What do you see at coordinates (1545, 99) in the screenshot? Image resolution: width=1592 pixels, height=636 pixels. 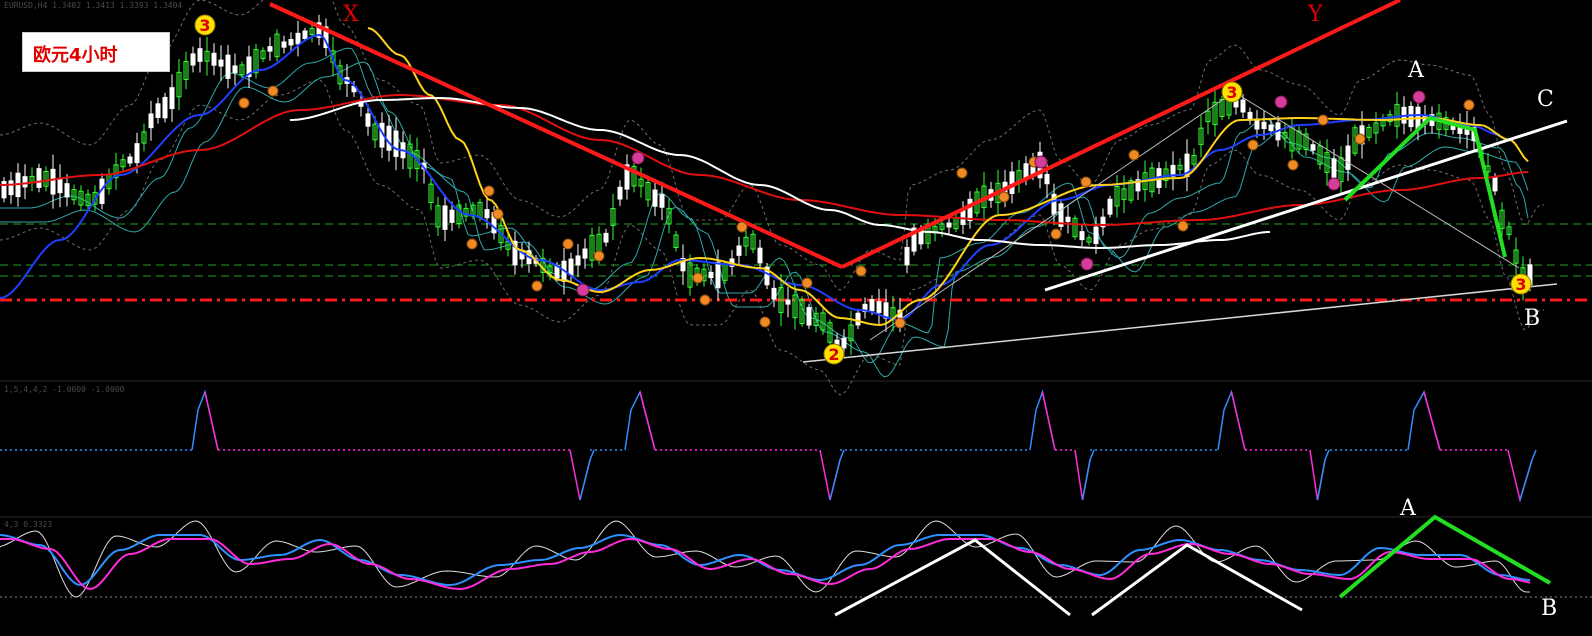 I see `wave-label-c-price: C` at bounding box center [1545, 99].